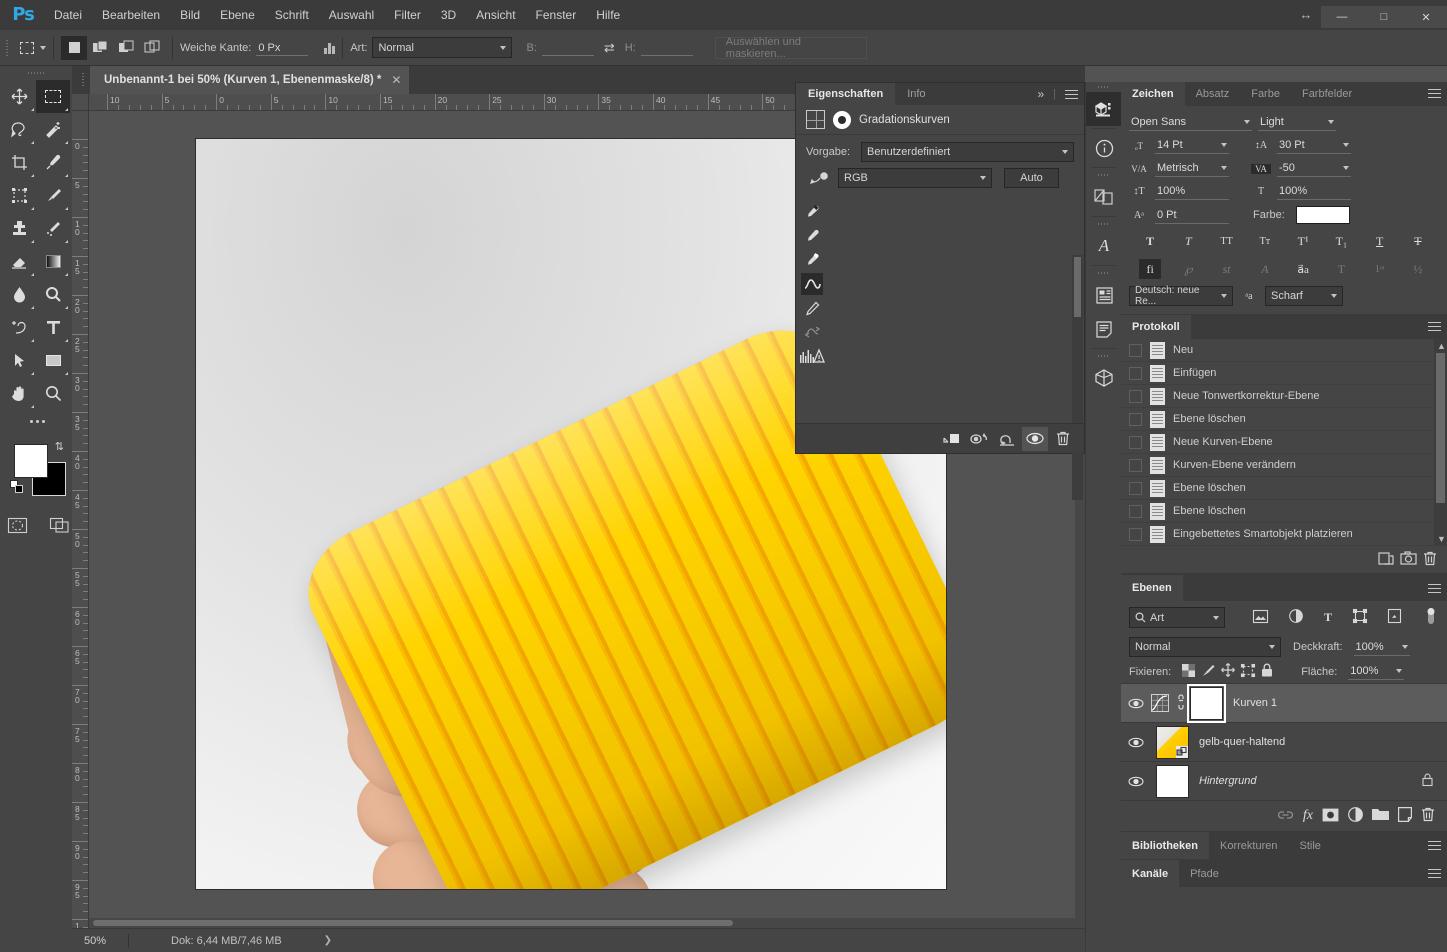  What do you see at coordinates (53, 360) in the screenshot?
I see `shape-tool` at bounding box center [53, 360].